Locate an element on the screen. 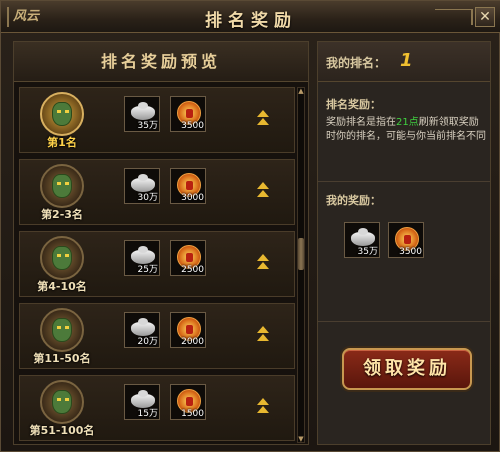  silver-reward: 25万 is located at coordinates (142, 258).